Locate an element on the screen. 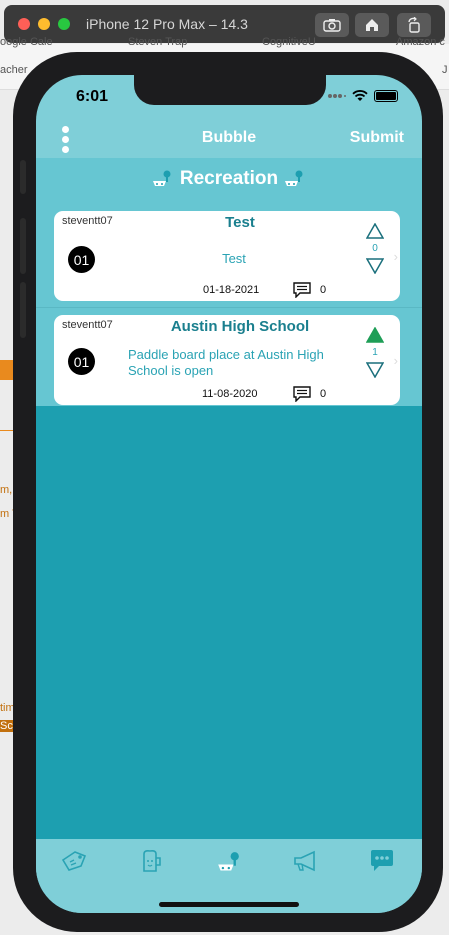 The image size is (449, 935). bg-right-text-1: J is located at coordinates (445, 70).